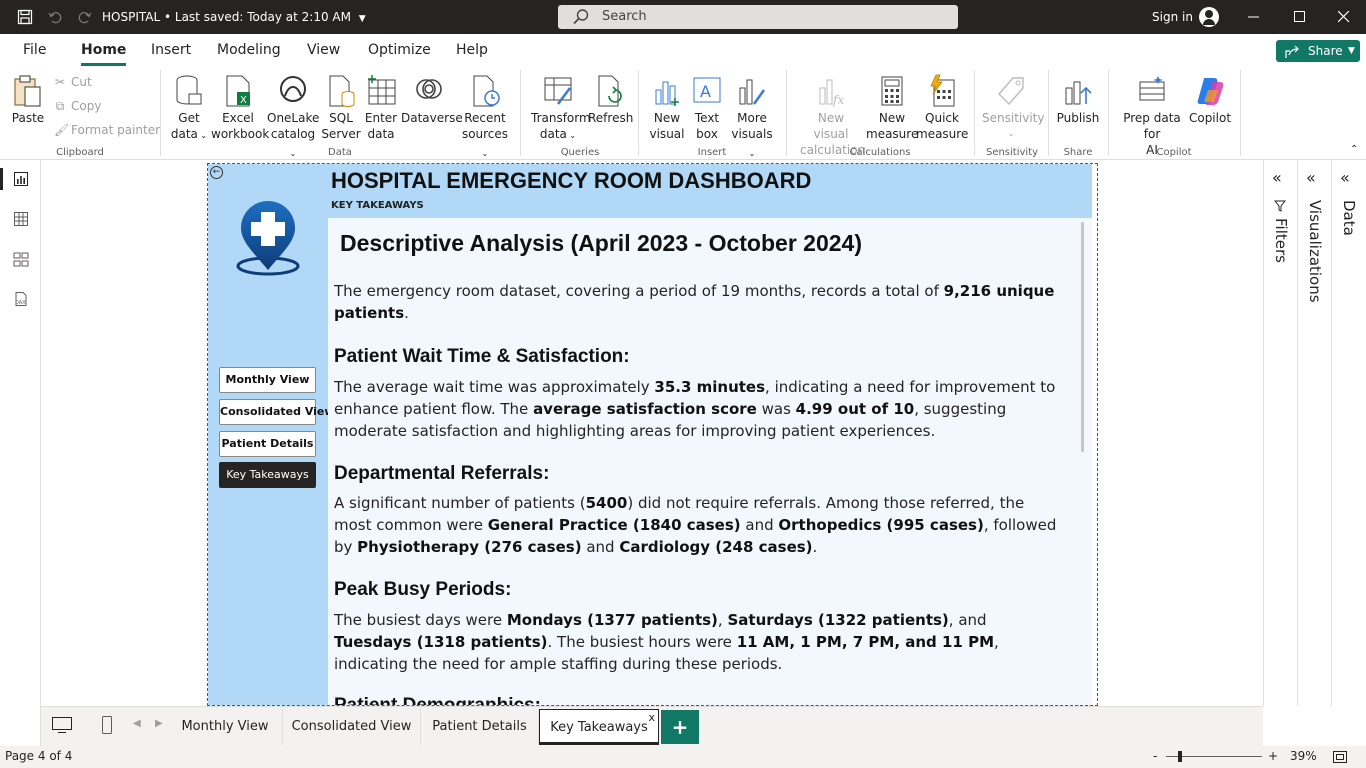  I want to click on refresh-button: Refresh, so click(611, 100).